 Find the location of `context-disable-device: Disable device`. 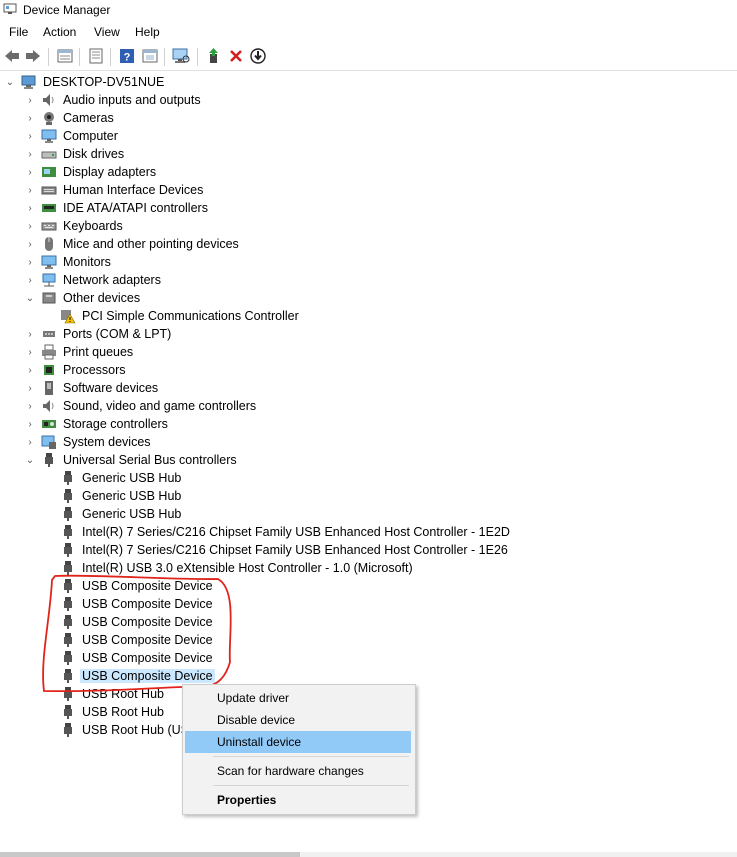

context-disable-device: Disable device is located at coordinates (298, 720).